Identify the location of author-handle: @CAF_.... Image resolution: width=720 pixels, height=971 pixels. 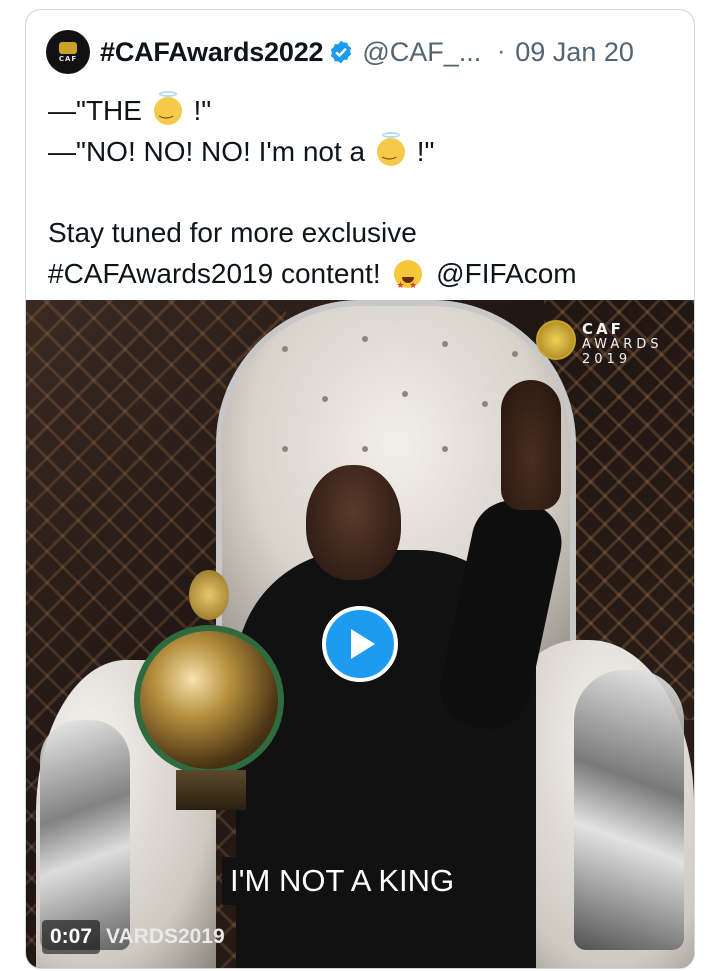
(421, 52).